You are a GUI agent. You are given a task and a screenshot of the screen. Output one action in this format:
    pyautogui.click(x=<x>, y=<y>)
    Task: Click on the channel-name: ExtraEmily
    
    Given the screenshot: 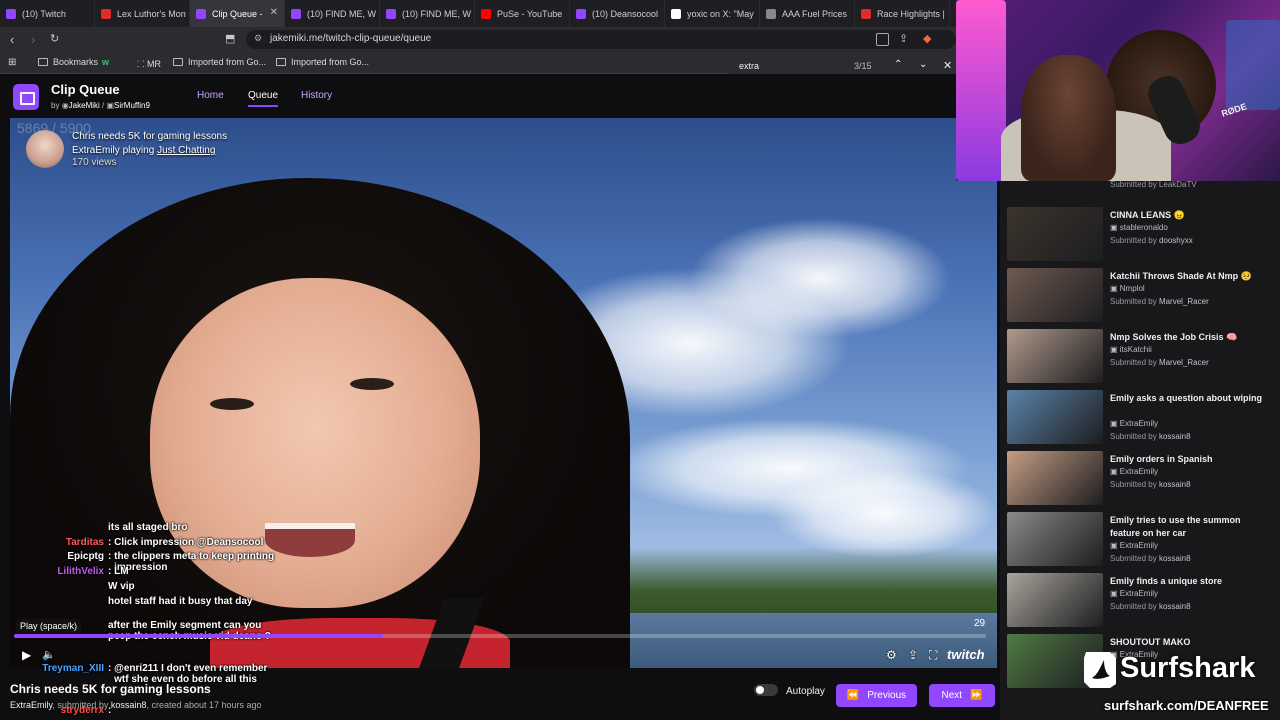 What is the action you would take?
    pyautogui.click(x=1139, y=423)
    